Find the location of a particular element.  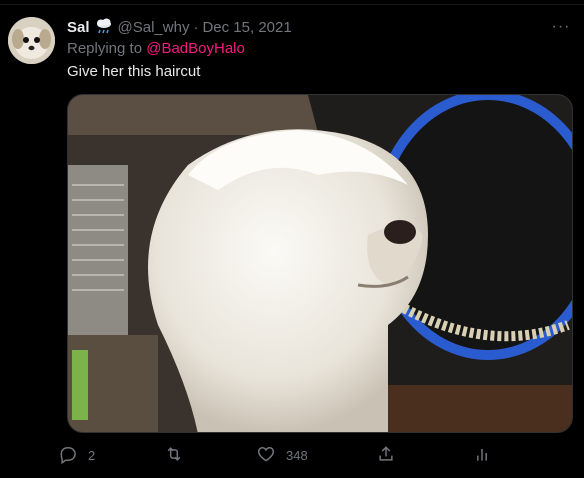

replying-to: Replying to @BadBoyHalo is located at coordinates (156, 48).